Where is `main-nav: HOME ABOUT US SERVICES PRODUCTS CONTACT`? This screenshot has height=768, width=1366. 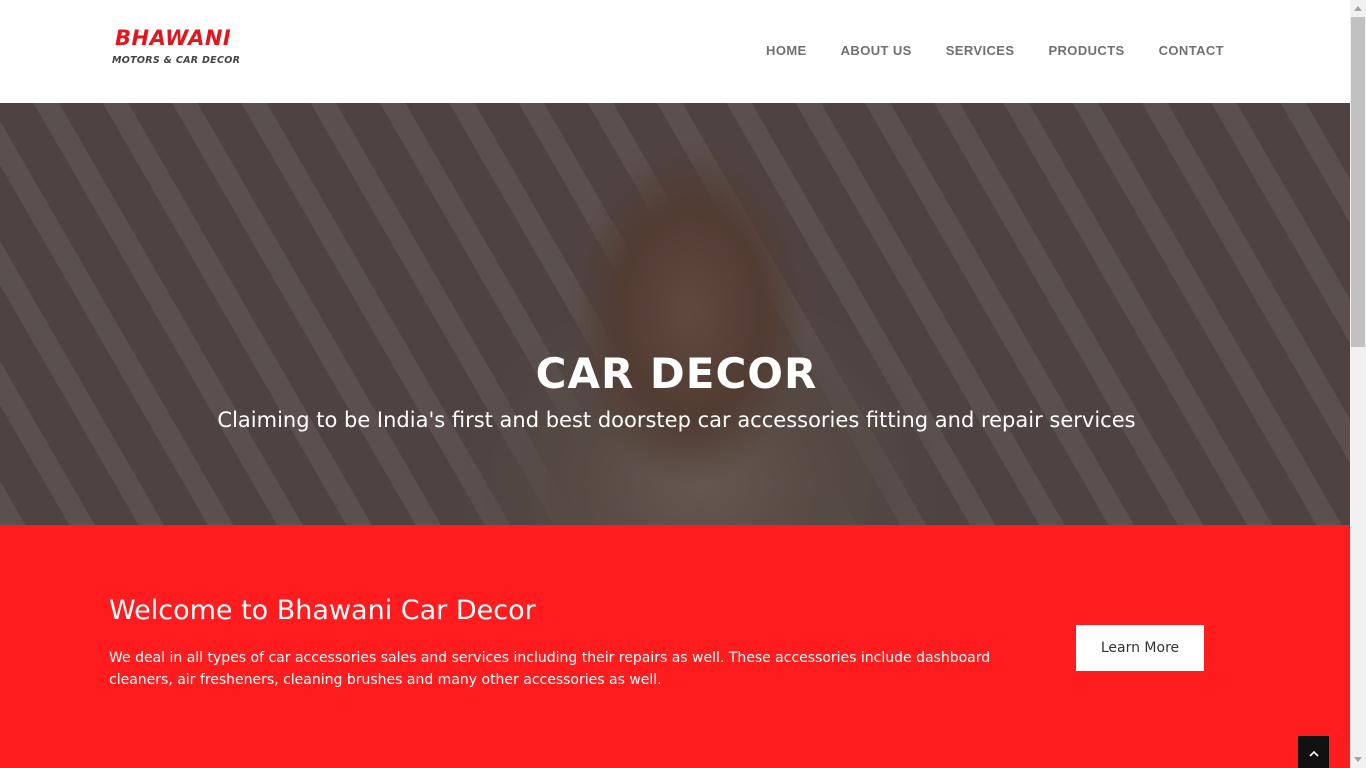 main-nav: HOME ABOUT US SERVICES PRODUCTS CONTACT is located at coordinates (995, 50).